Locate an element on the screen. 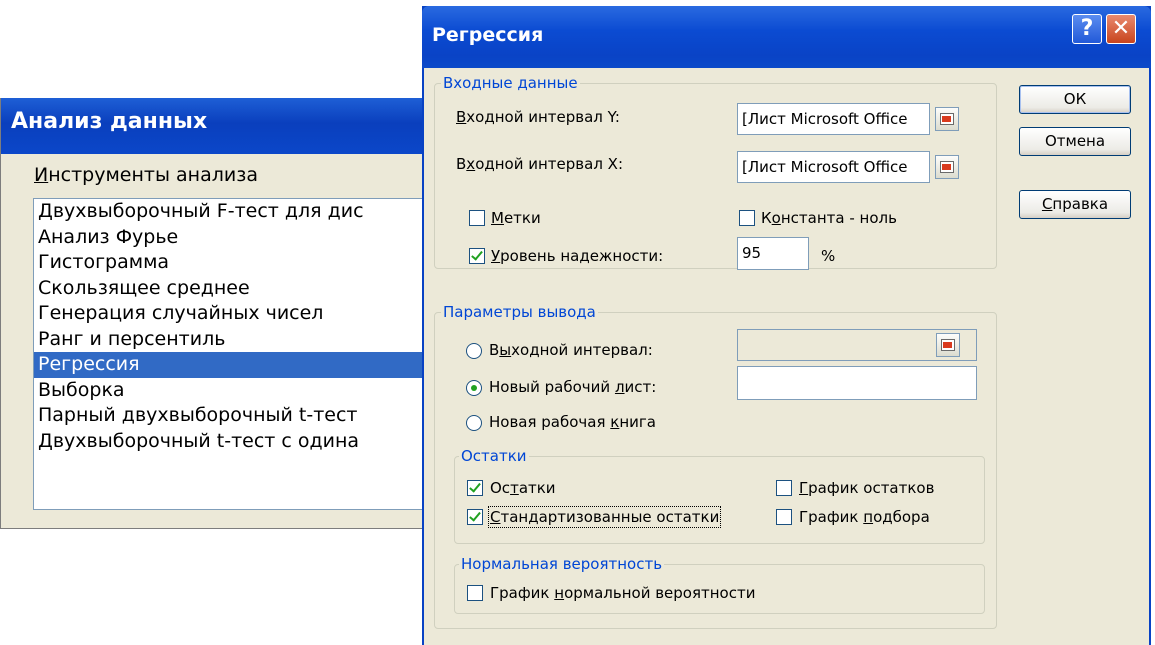 This screenshot has width=1155, height=645. analysis-tool-item: Выборка is located at coordinates (248, 391).